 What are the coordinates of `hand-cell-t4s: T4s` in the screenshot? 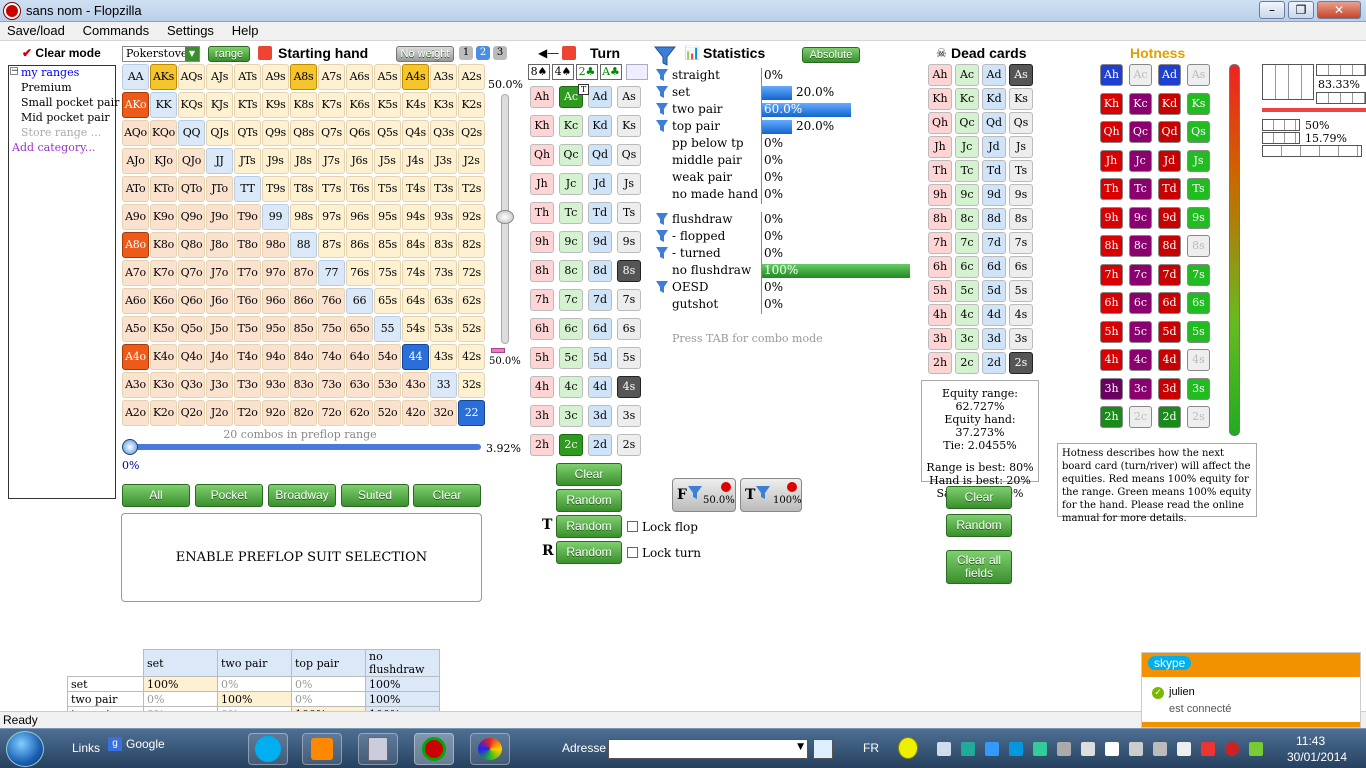 It's located at (415, 189).